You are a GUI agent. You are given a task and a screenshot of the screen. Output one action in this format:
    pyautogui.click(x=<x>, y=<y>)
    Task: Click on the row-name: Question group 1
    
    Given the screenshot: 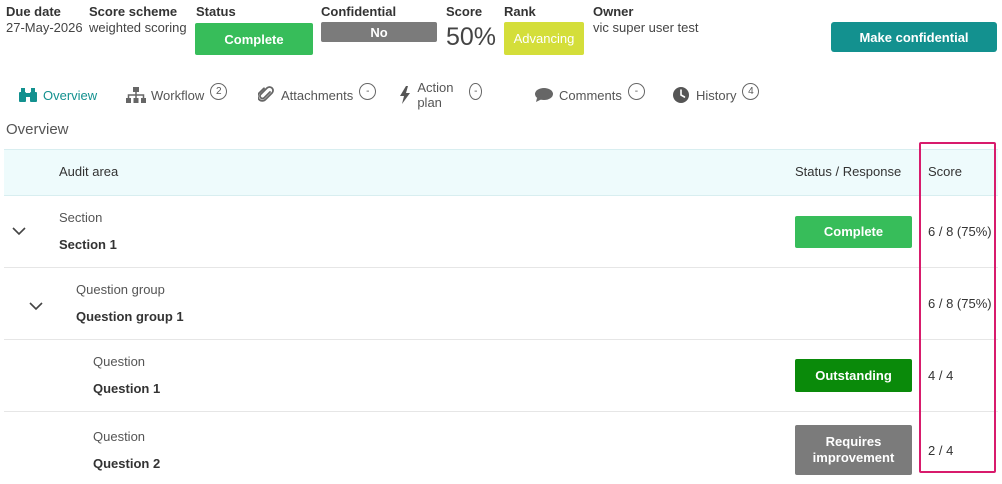 What is the action you would take?
    pyautogui.click(x=130, y=316)
    